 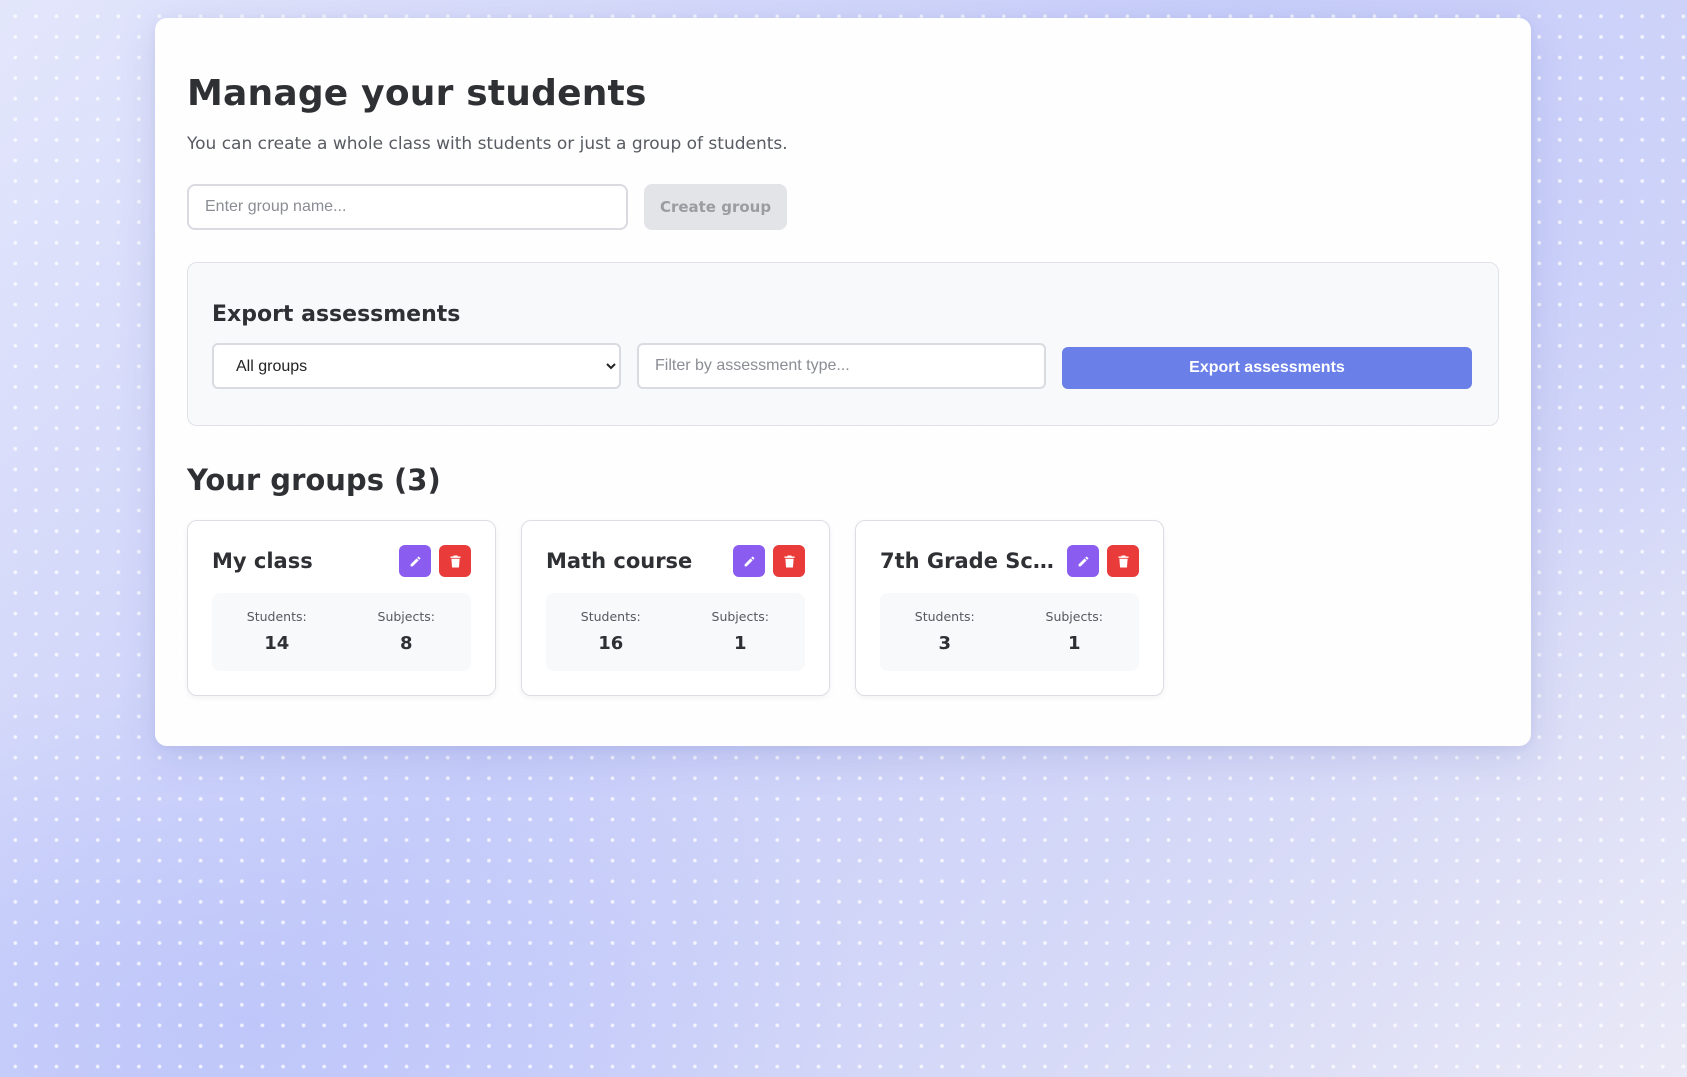 I want to click on students-stat: Students: 3, so click(x=945, y=632).